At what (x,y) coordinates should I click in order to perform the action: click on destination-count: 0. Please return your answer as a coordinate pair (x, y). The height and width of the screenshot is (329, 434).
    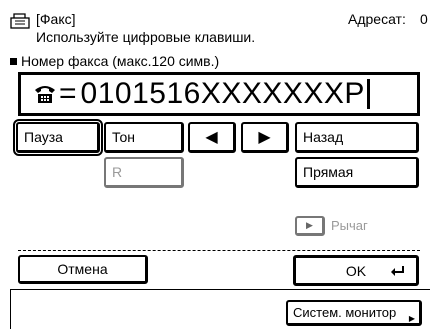
    Looking at the image, I should click on (424, 19).